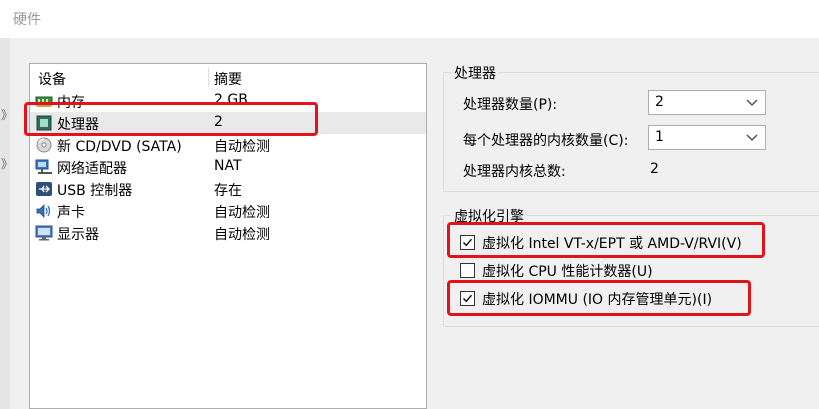 The width and height of the screenshot is (819, 409). Describe the element at coordinates (171, 119) in the screenshot. I see `highlight-processor-row` at that location.